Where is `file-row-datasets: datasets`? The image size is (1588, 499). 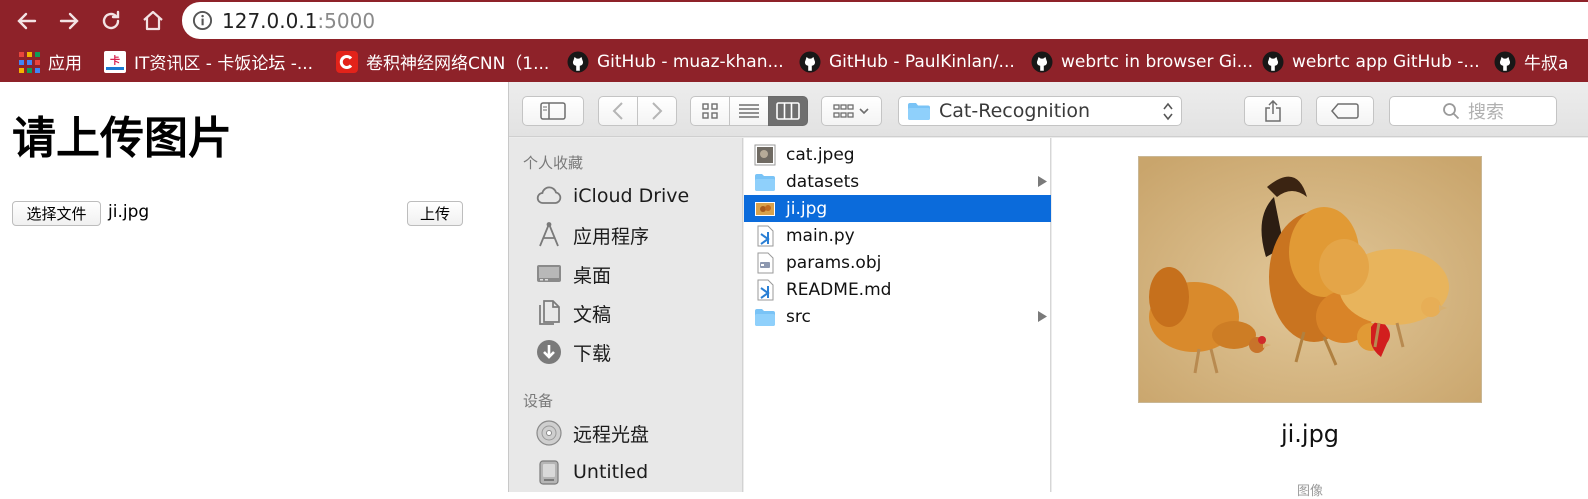
file-row-datasets: datasets is located at coordinates (897, 181).